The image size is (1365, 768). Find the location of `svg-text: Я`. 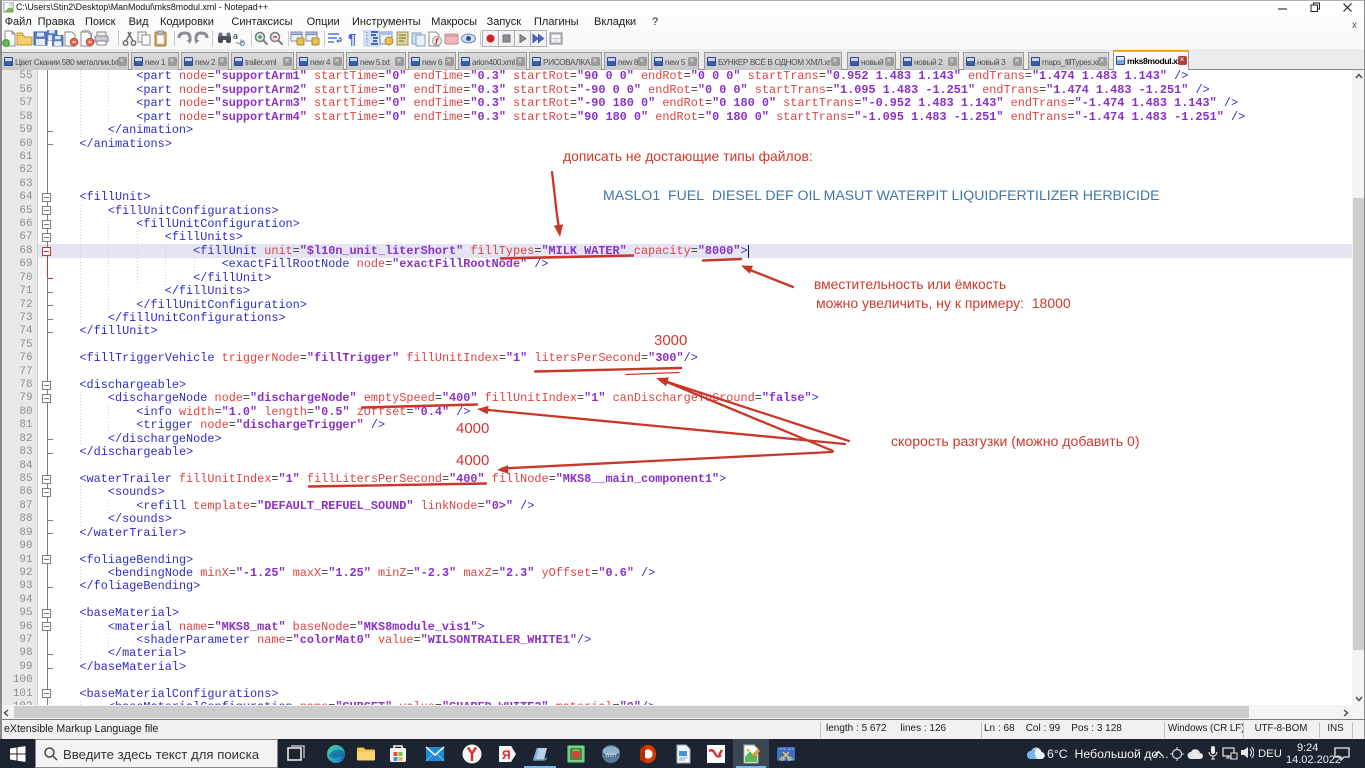

svg-text: Я is located at coordinates (506, 755).